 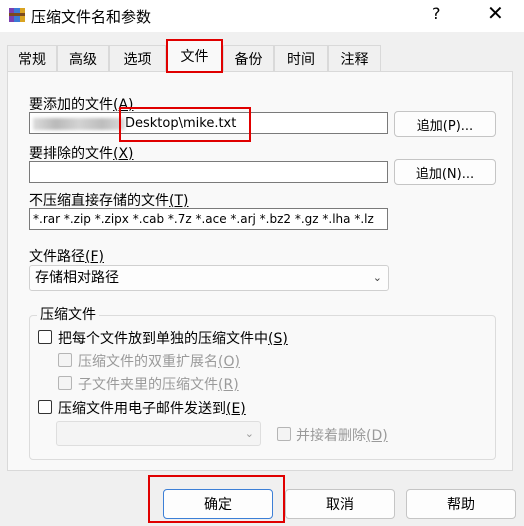 I want to click on close-icon: ✕, so click(x=495, y=13).